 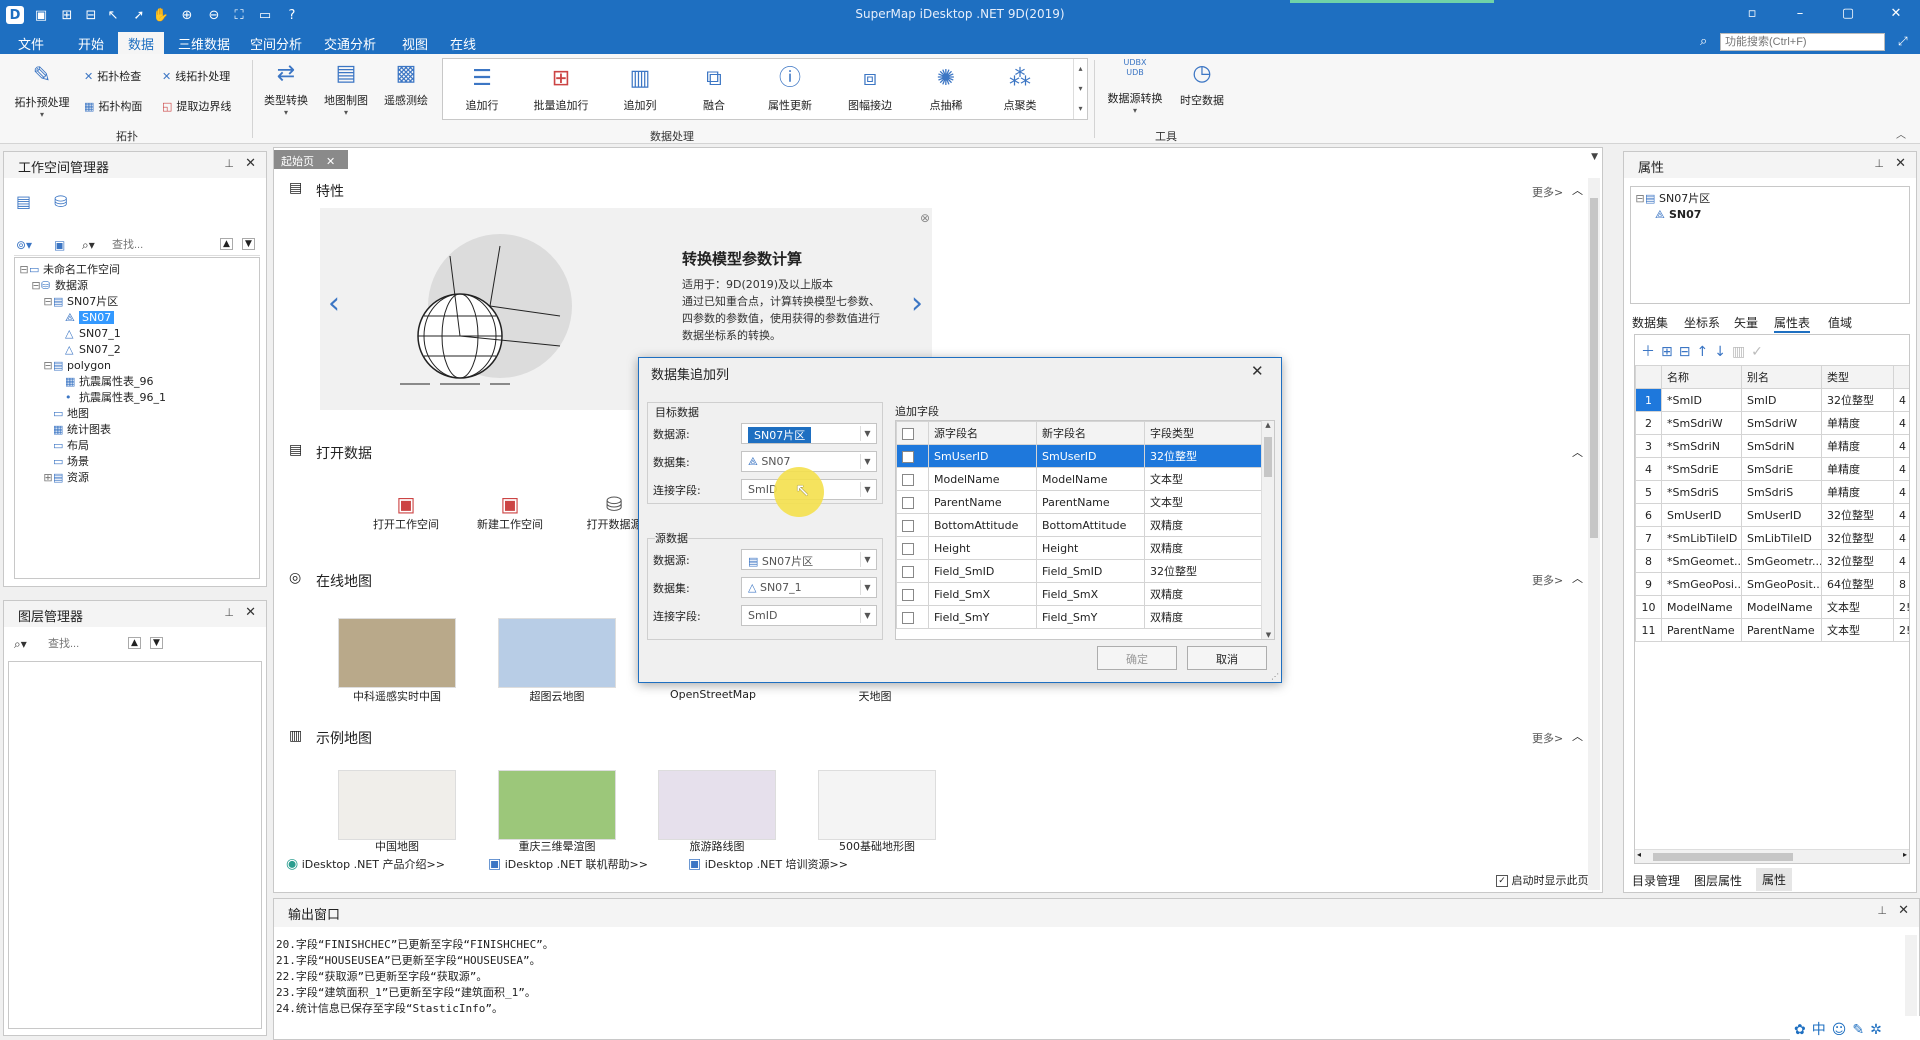 I want to click on label-tianditu: 天地图, so click(x=875, y=696).